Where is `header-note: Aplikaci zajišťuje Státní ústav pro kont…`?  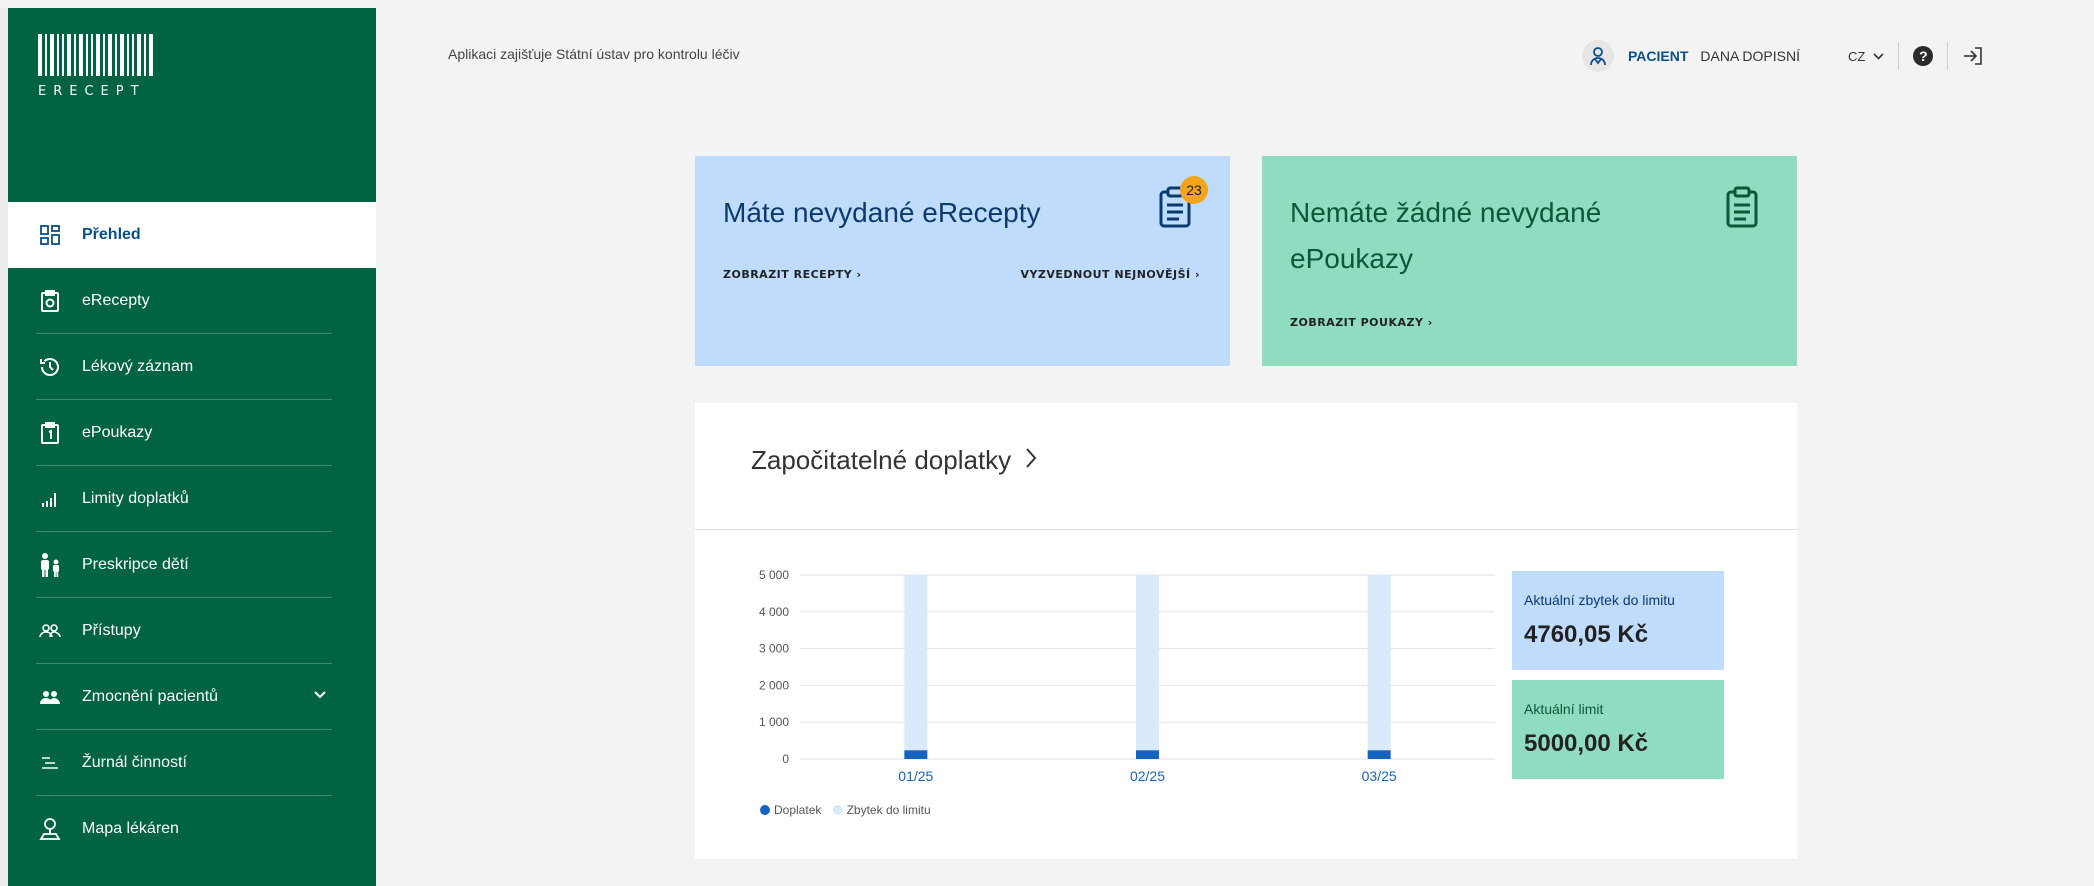
header-note: Aplikaci zajišťuje Státní ústav pro kont… is located at coordinates (594, 54).